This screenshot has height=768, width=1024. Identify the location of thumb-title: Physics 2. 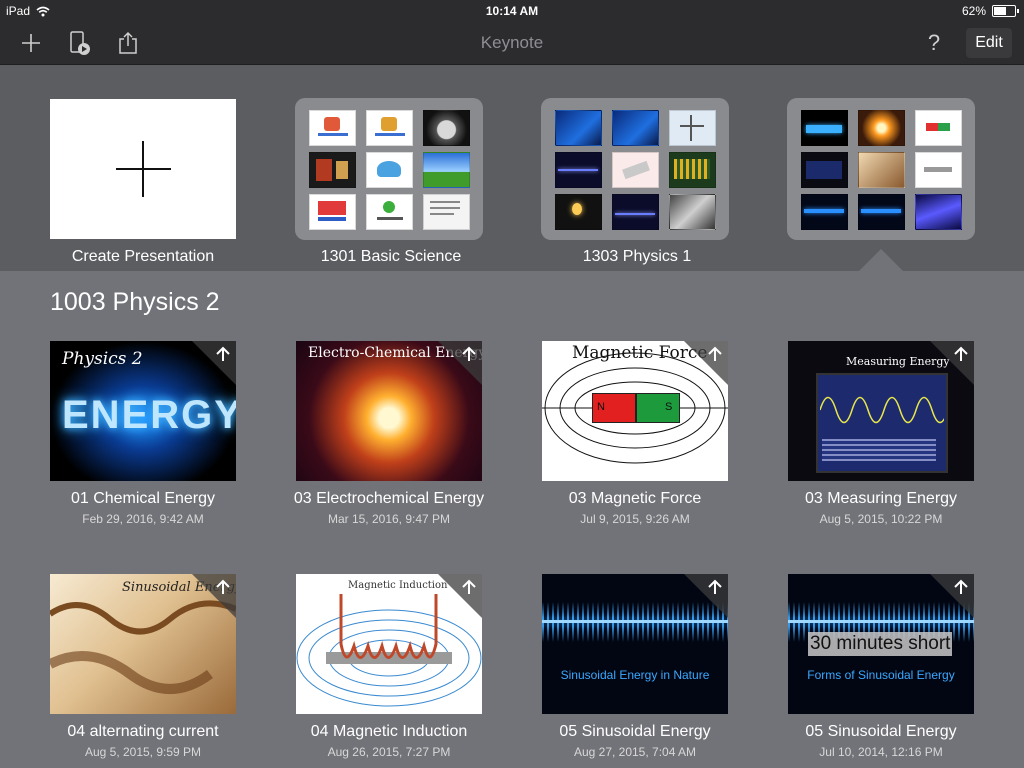
(102, 359).